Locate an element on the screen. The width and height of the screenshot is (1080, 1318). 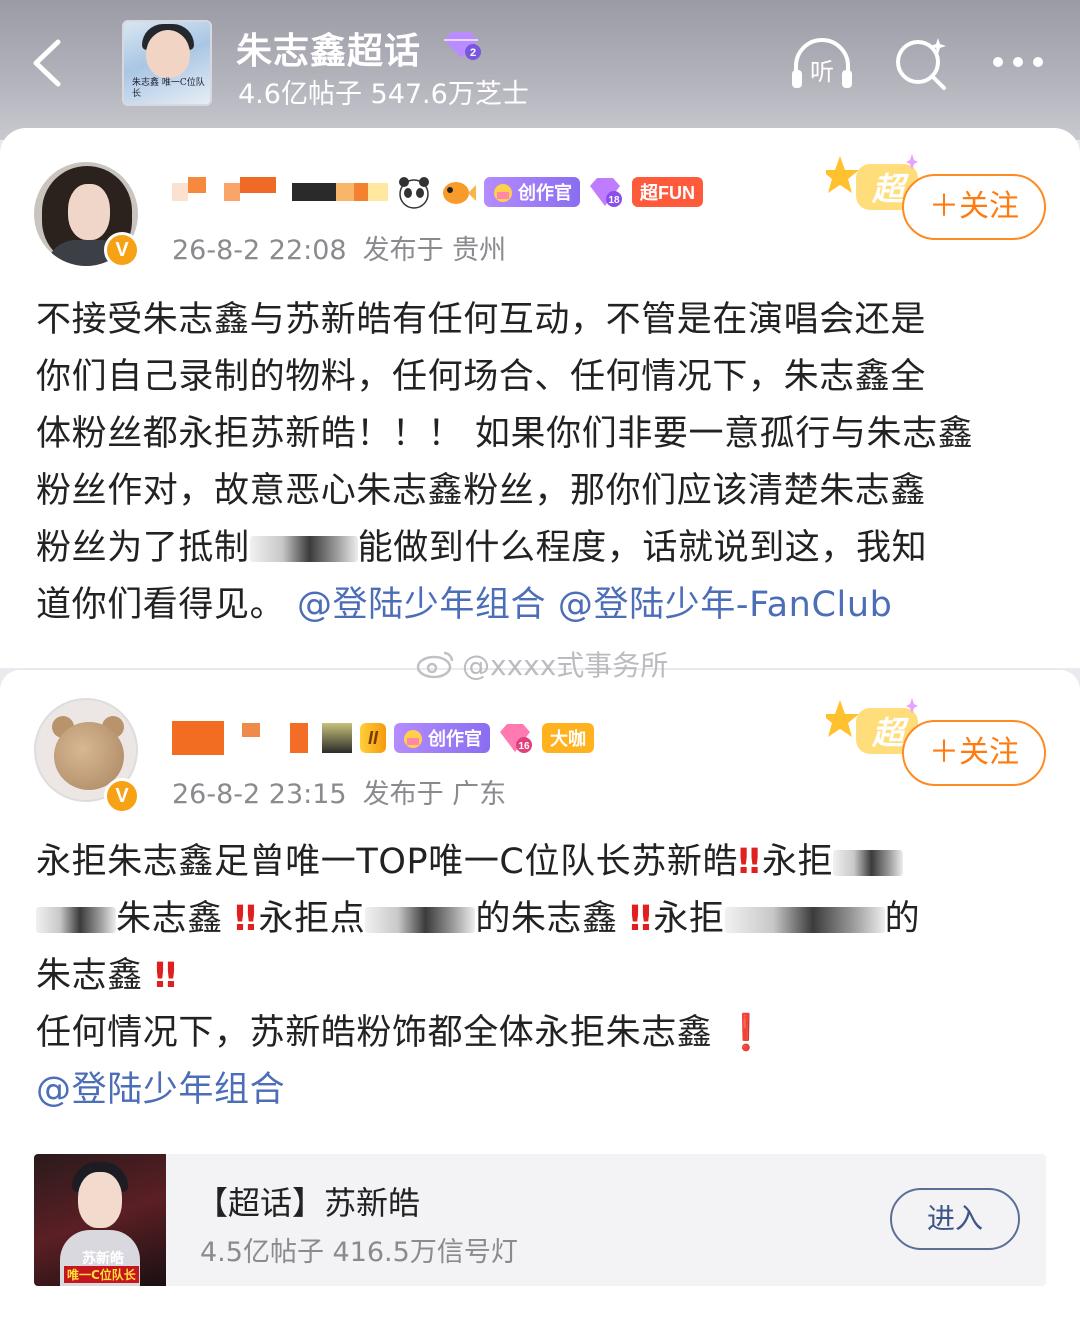
super-fun-badge: 超FUN is located at coordinates (667, 192).